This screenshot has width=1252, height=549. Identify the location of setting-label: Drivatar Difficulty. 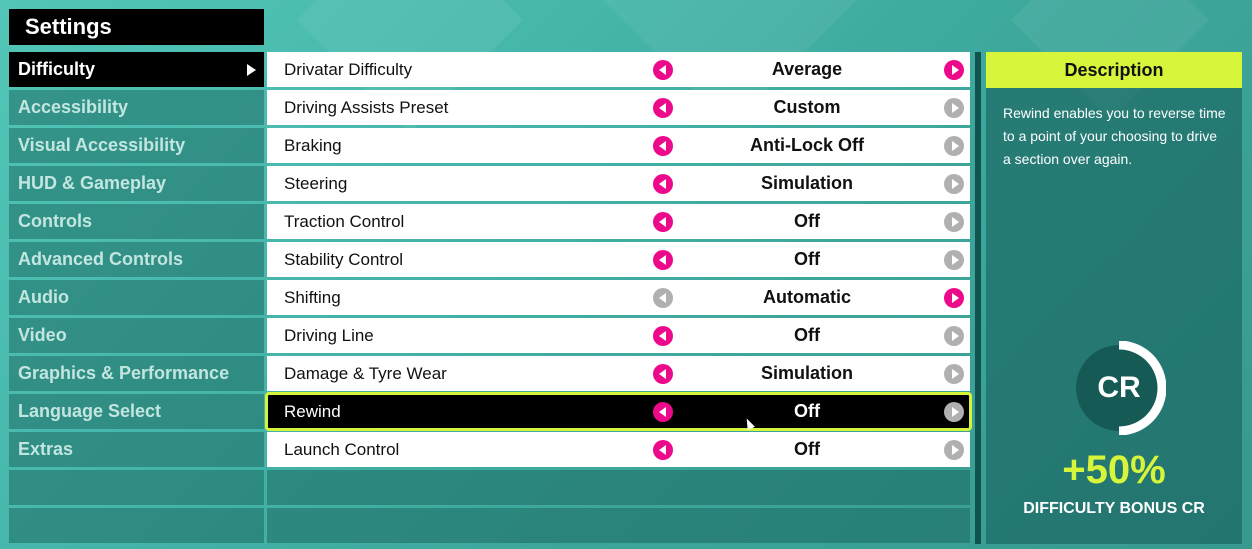
(348, 69).